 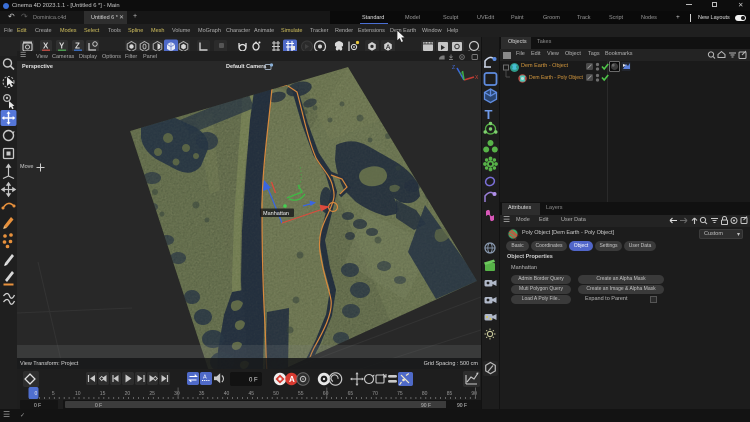 What do you see at coordinates (276, 214) in the screenshot?
I see `svg-text: Manhattan` at bounding box center [276, 214].